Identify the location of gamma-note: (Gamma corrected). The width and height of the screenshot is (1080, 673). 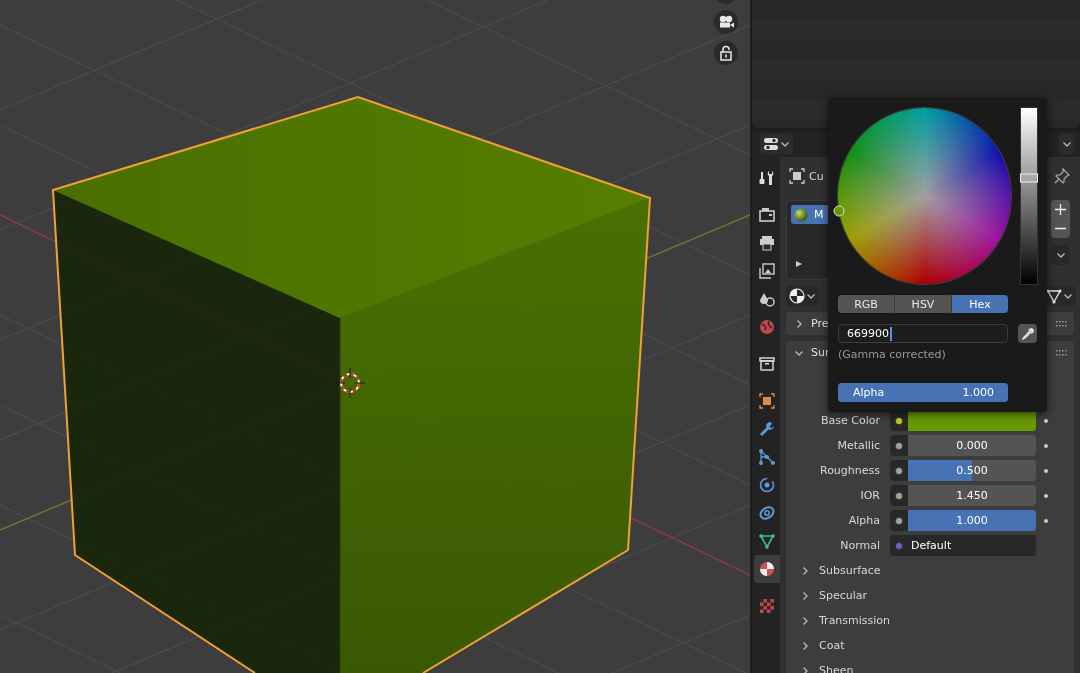
(892, 354).